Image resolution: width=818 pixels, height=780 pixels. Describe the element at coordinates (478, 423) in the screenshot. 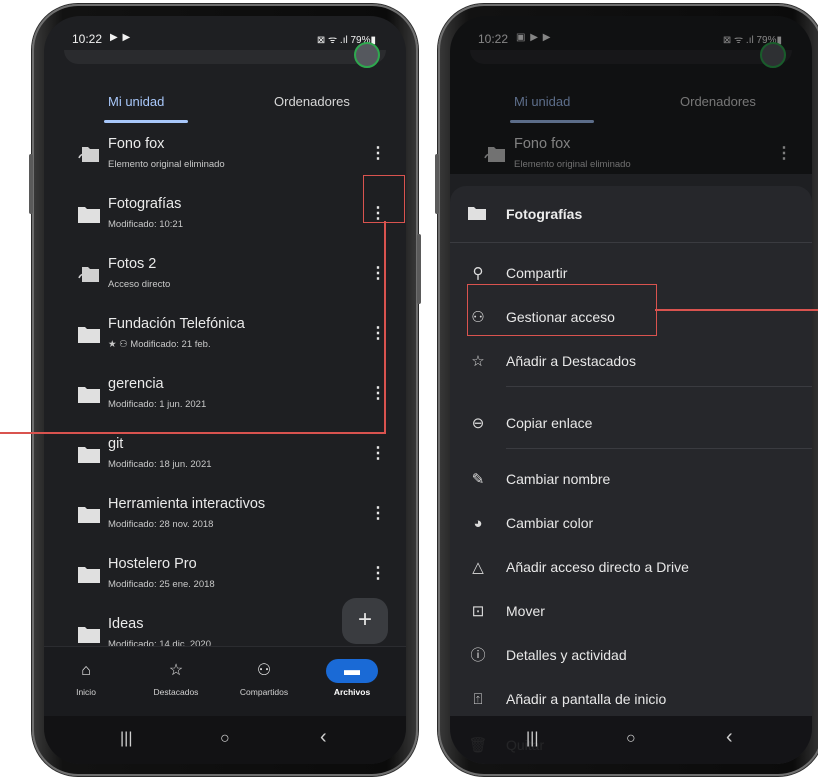

I see `link-icon: ⊖` at that location.